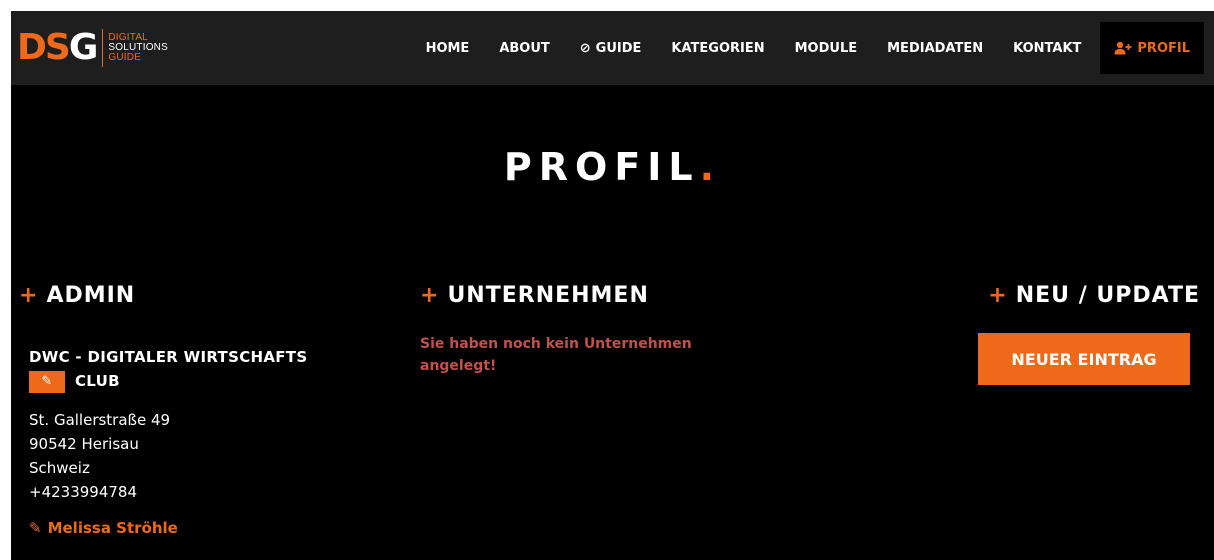  What do you see at coordinates (612, 167) in the screenshot?
I see `page-title: PROFIL.` at bounding box center [612, 167].